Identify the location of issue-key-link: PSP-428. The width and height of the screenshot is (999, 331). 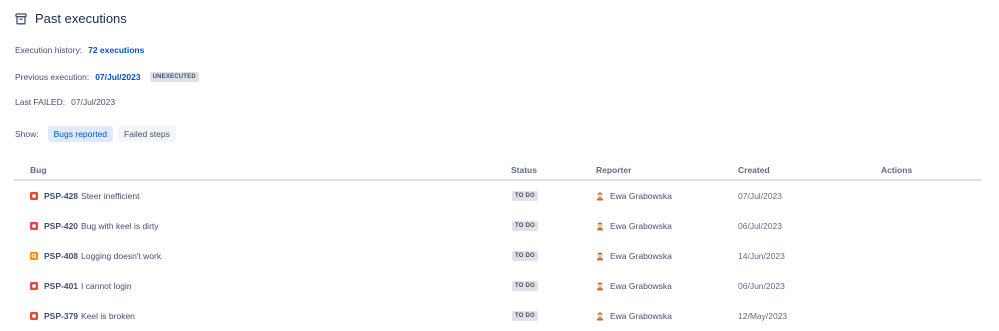
(61, 196).